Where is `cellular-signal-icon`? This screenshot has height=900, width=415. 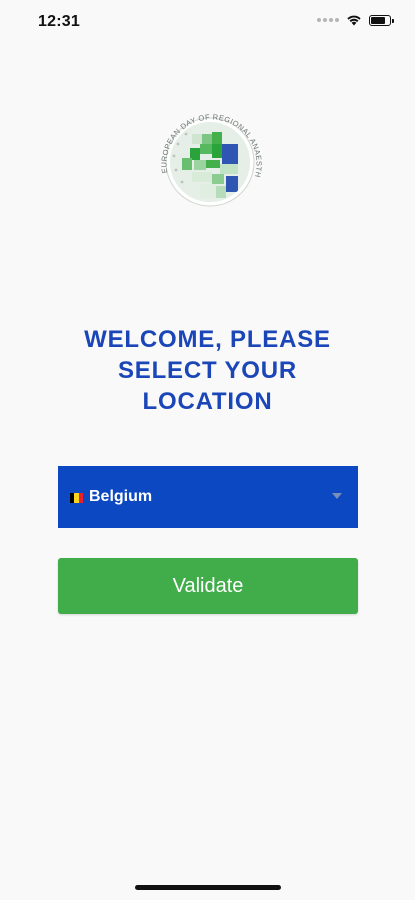 cellular-signal-icon is located at coordinates (328, 20).